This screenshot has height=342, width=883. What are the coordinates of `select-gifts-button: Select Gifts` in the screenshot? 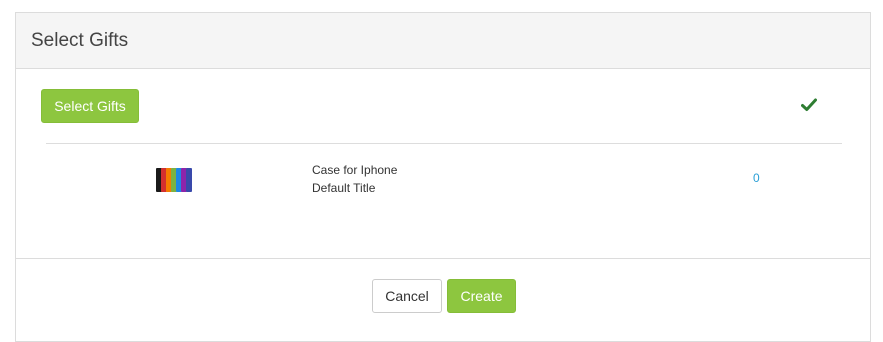 It's located at (90, 106).